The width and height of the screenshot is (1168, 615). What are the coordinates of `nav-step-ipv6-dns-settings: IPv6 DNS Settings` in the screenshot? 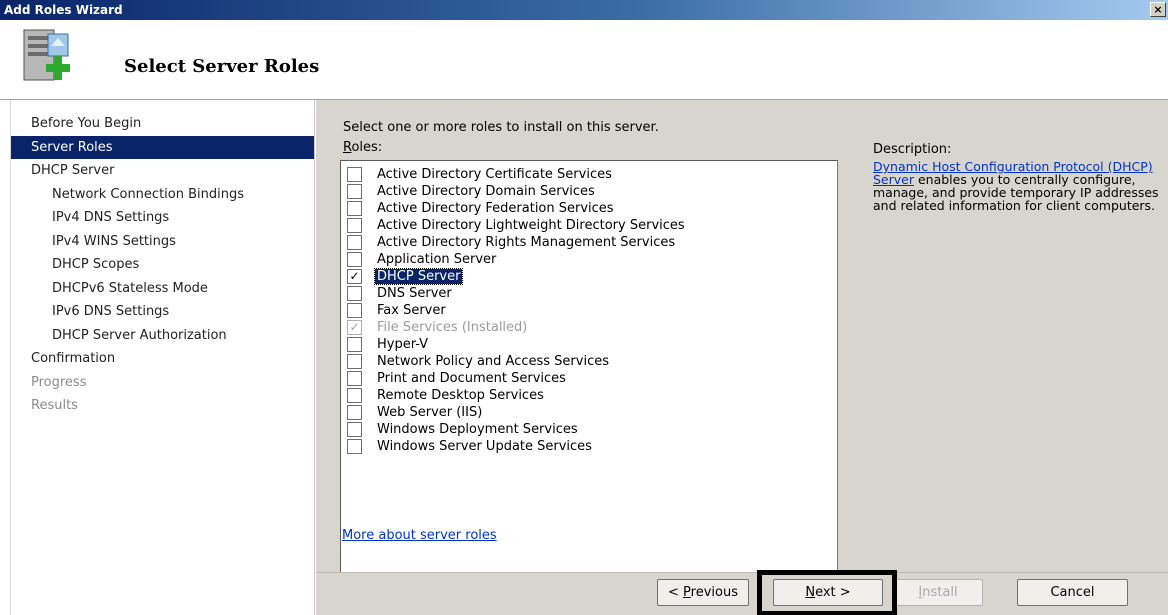 It's located at (162, 312).